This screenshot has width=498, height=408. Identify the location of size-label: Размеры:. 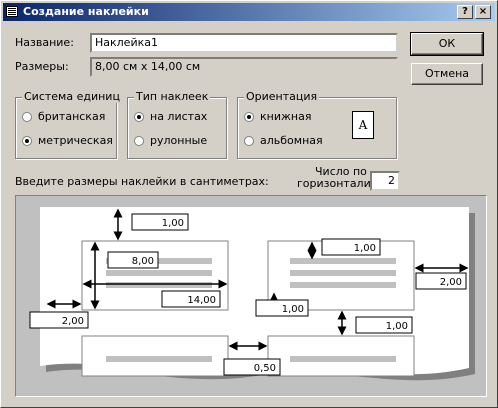
(42, 66).